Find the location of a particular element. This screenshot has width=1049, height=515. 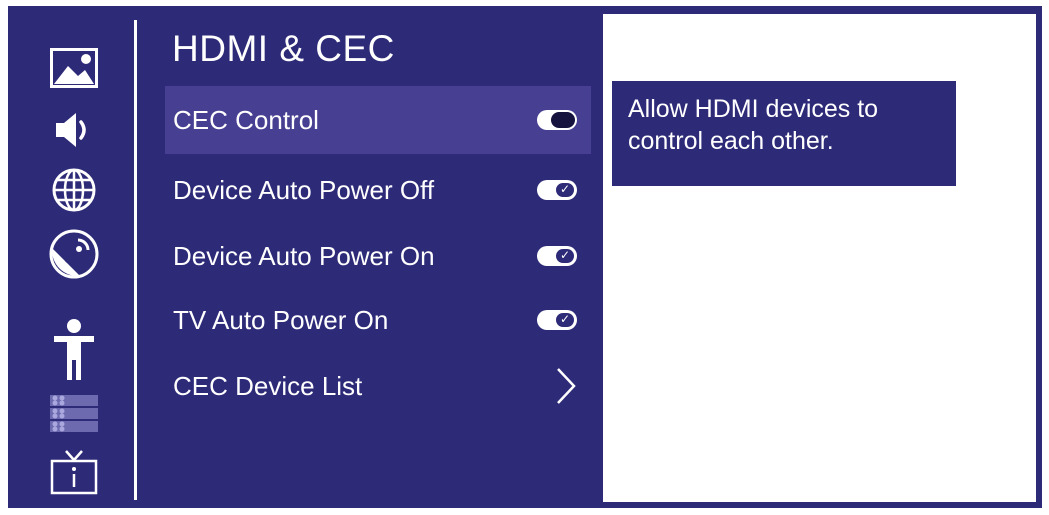

menu-item-label: CEC Device List is located at coordinates (268, 385).